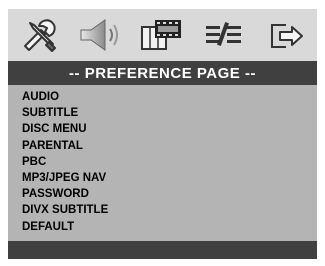 The width and height of the screenshot is (325, 266). What do you see at coordinates (162, 113) in the screenshot?
I see `menu-item-subtitle: SUBTITLE` at bounding box center [162, 113].